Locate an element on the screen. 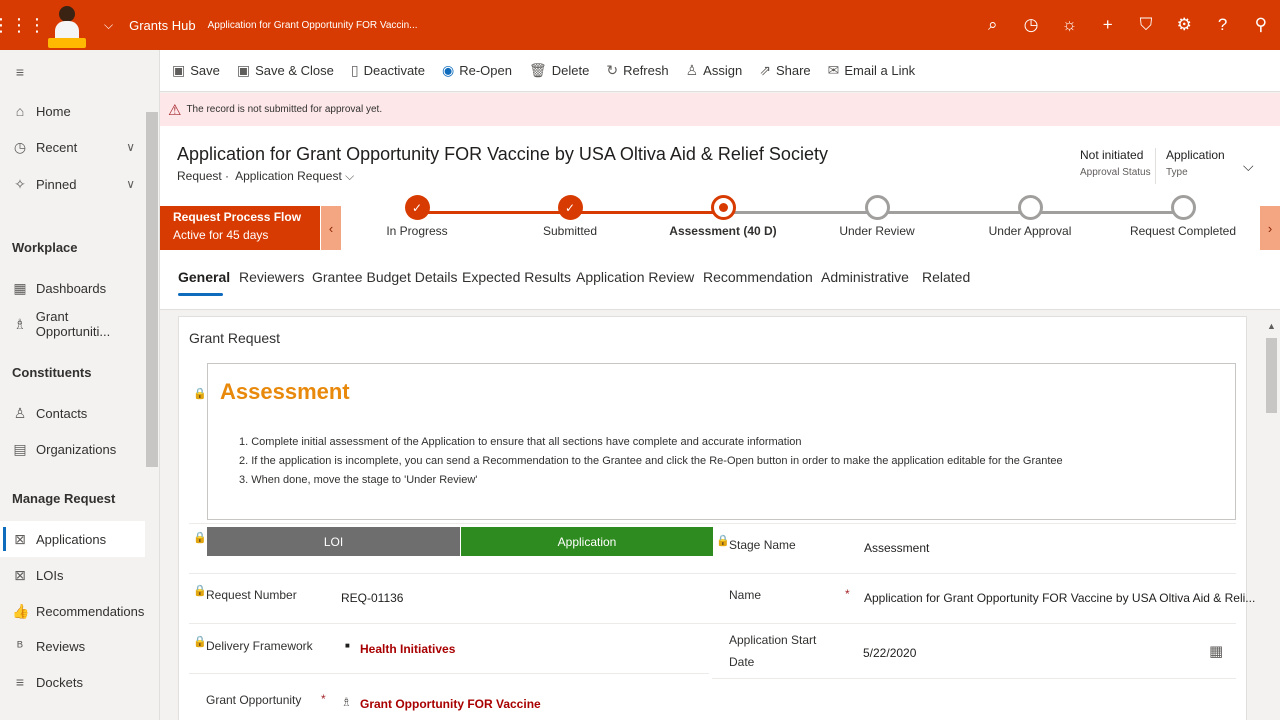 This screenshot has height=720, width=1280. scroll-up-icon: ▲ is located at coordinates (1271, 326).